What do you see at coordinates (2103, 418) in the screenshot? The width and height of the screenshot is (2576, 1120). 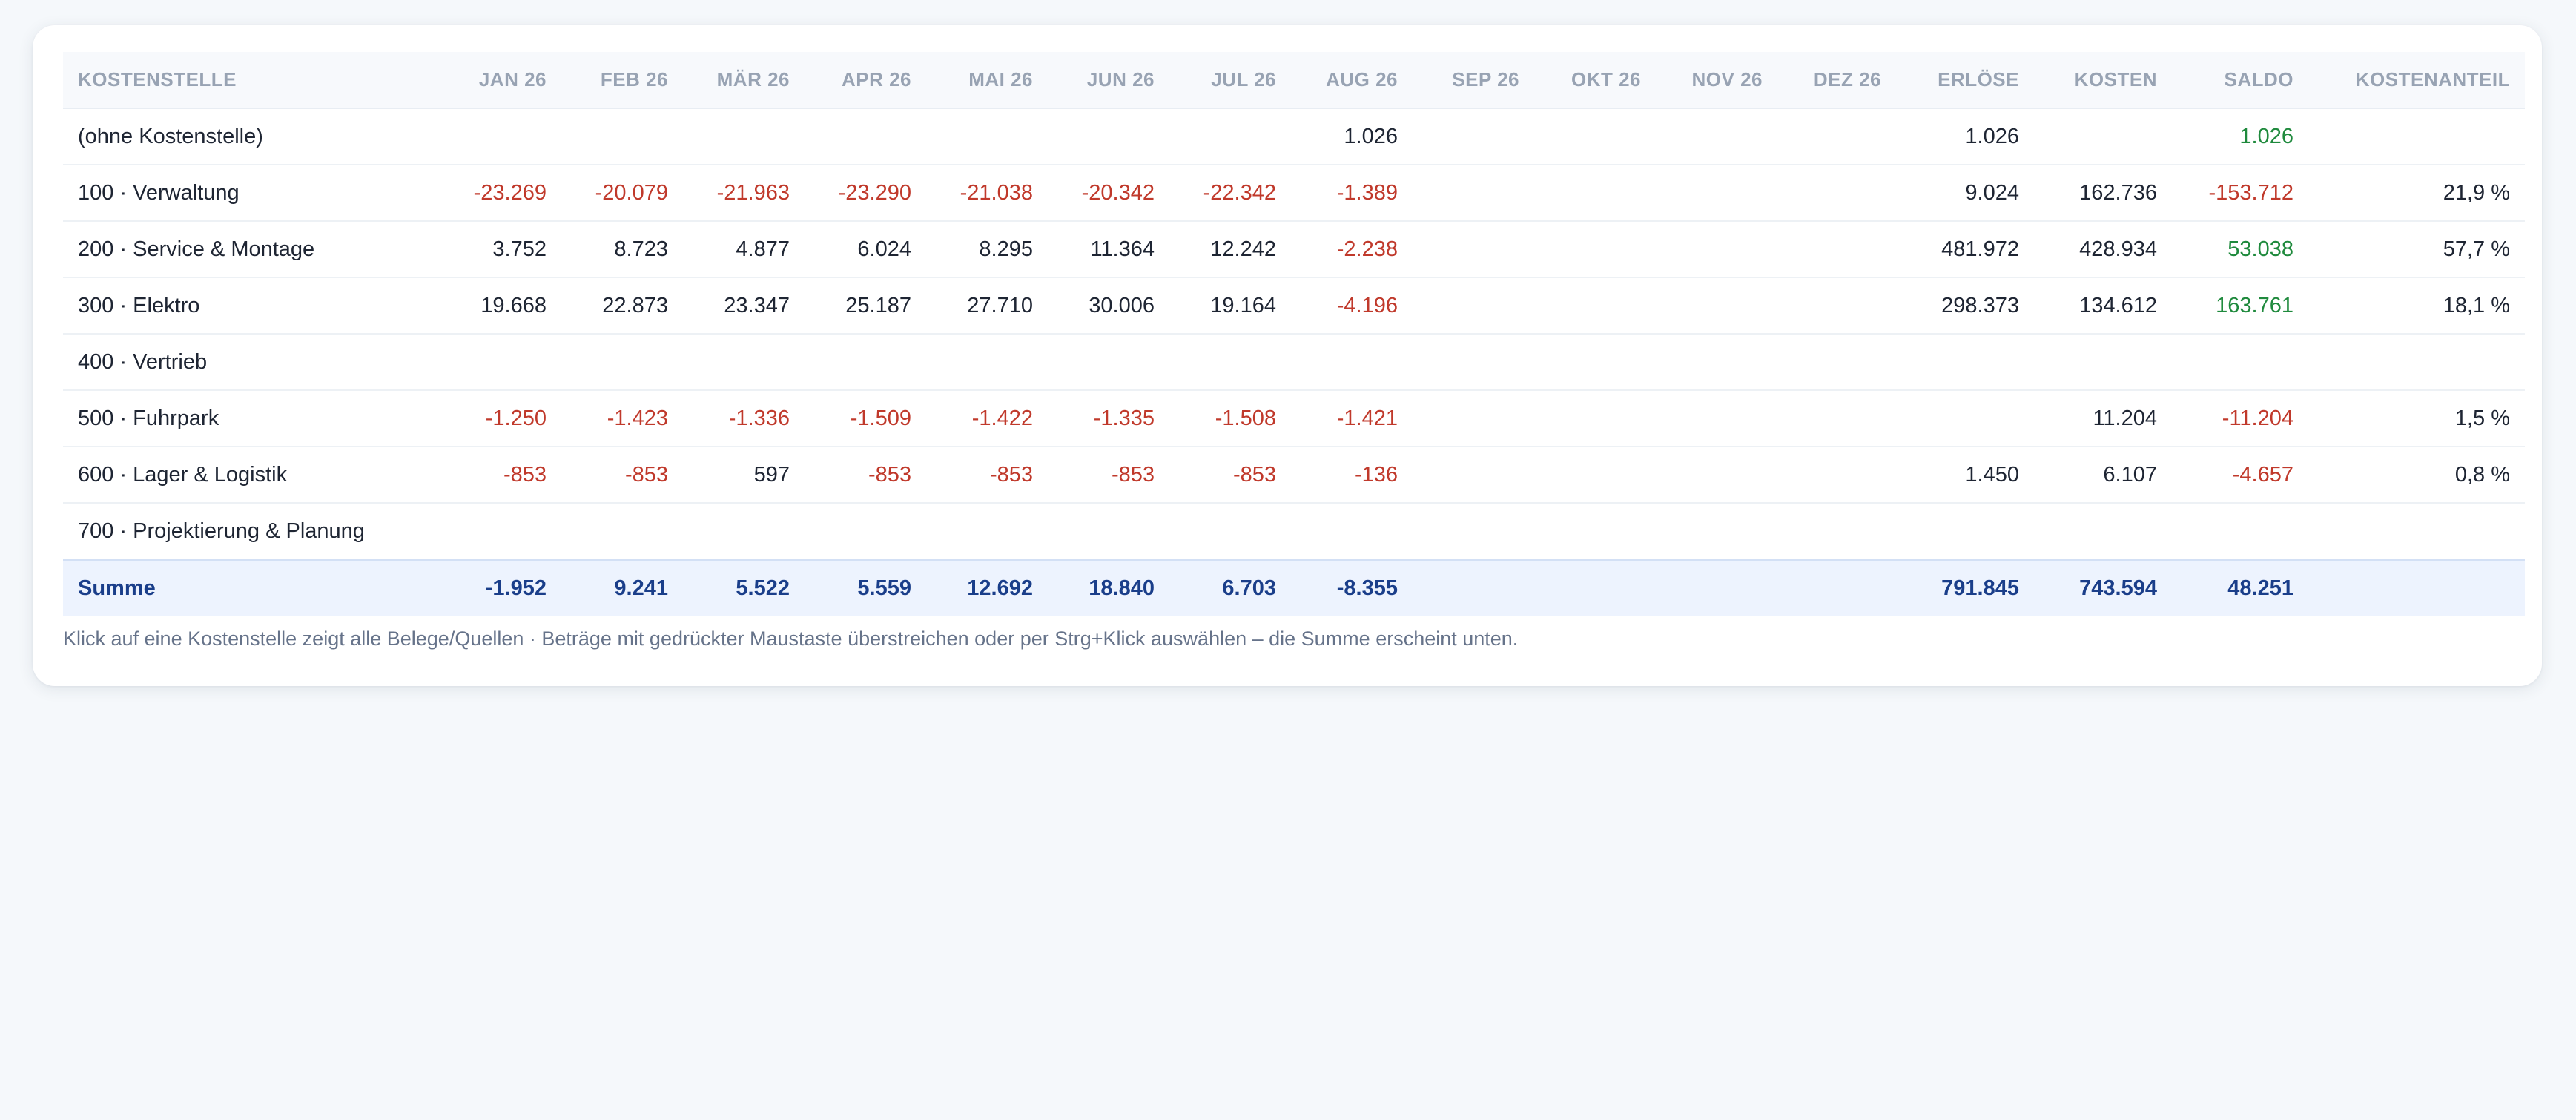 I see `value-cell-kosten: 11.204` at bounding box center [2103, 418].